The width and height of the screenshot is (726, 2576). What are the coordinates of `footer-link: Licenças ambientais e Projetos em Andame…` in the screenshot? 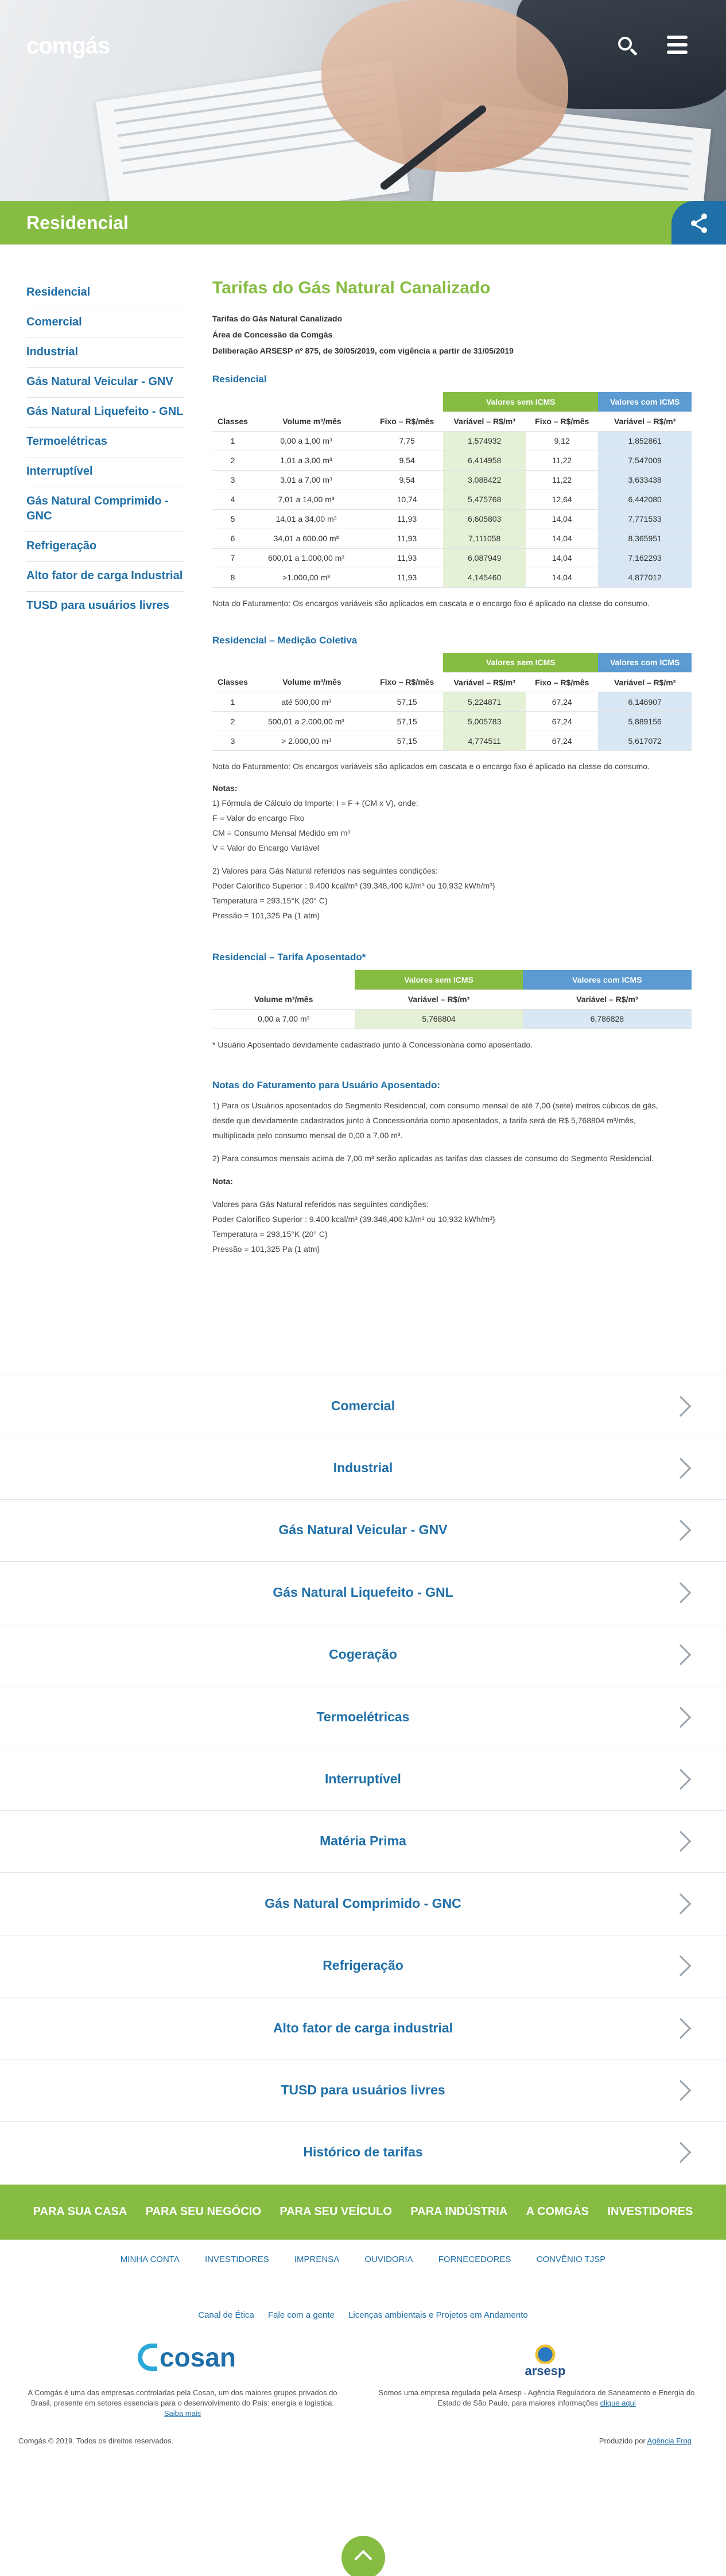 It's located at (438, 2315).